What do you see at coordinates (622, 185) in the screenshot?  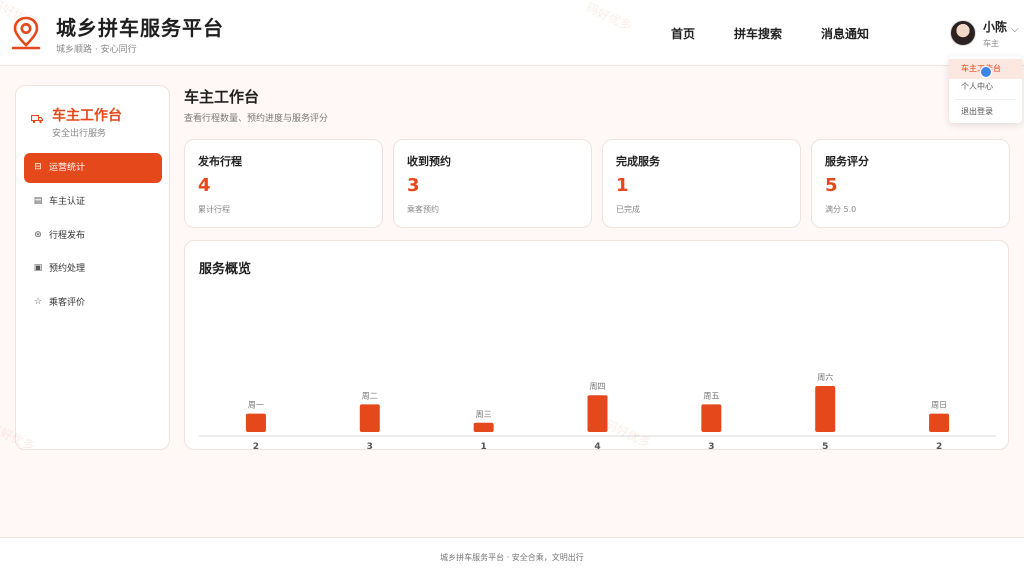 I see `stat-value: 1` at bounding box center [622, 185].